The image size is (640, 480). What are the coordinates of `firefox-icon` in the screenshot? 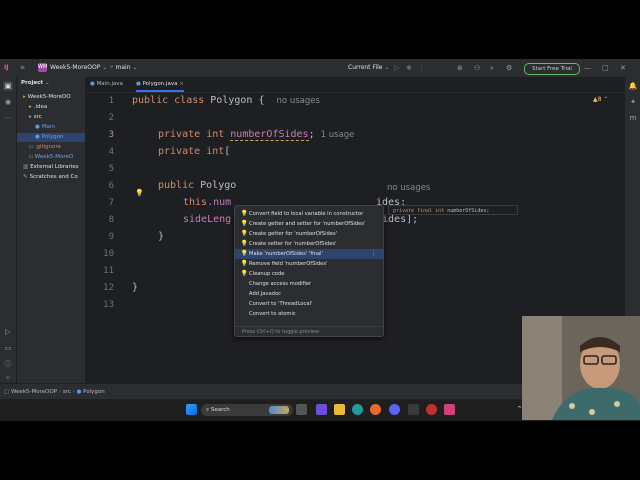 It's located at (375, 409).